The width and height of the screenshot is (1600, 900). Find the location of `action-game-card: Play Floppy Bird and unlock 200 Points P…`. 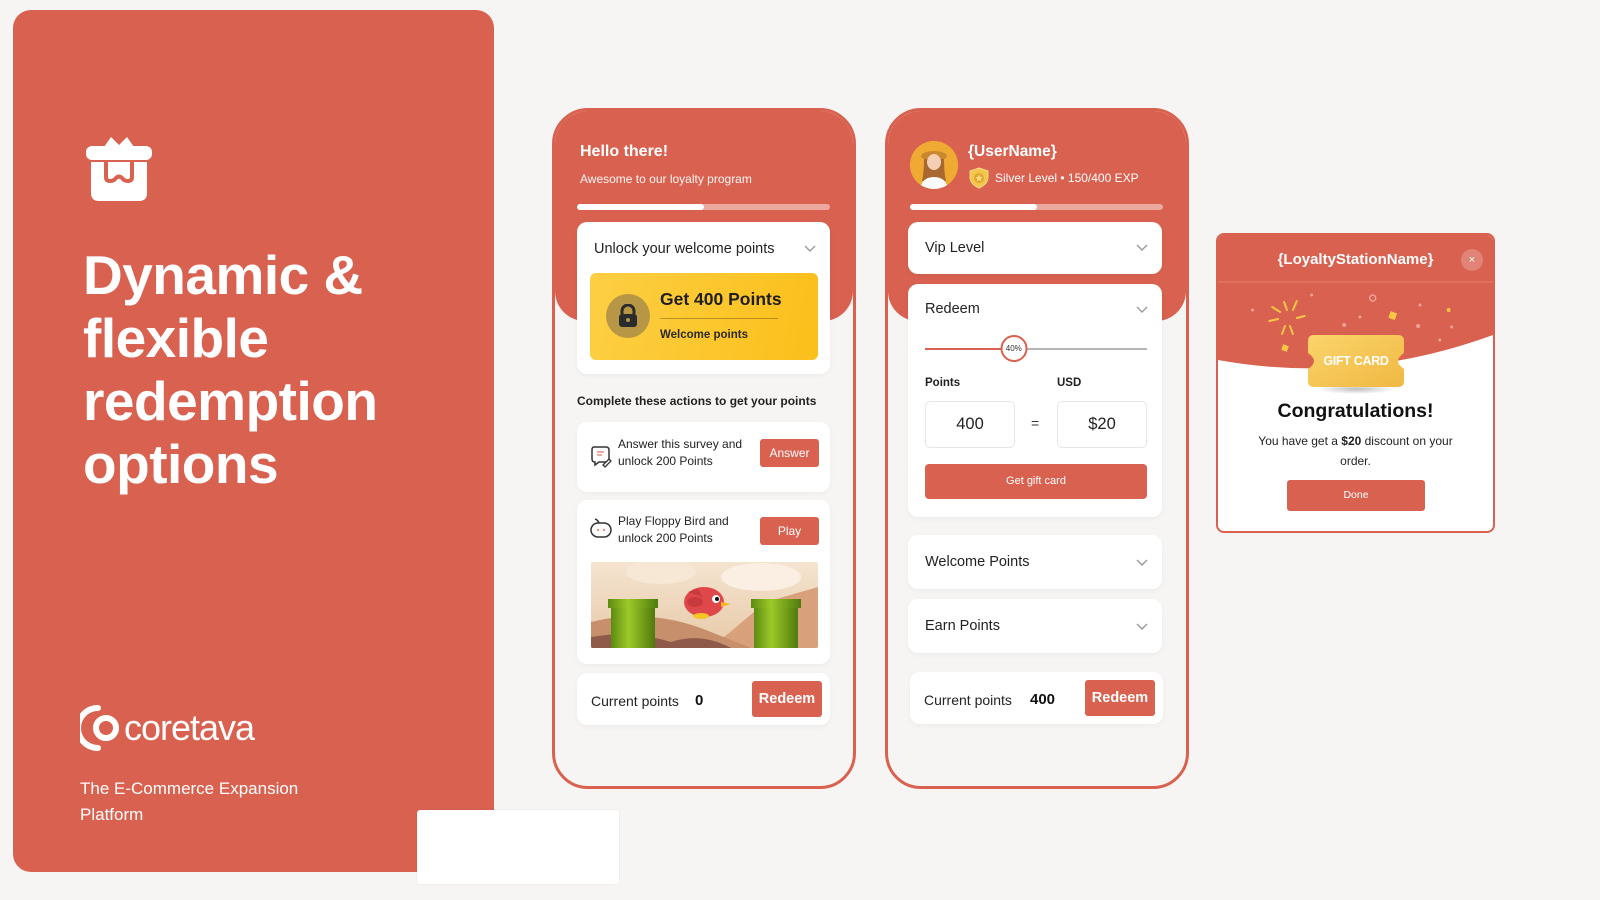

action-game-card: Play Floppy Bird and unlock 200 Points P… is located at coordinates (703, 582).